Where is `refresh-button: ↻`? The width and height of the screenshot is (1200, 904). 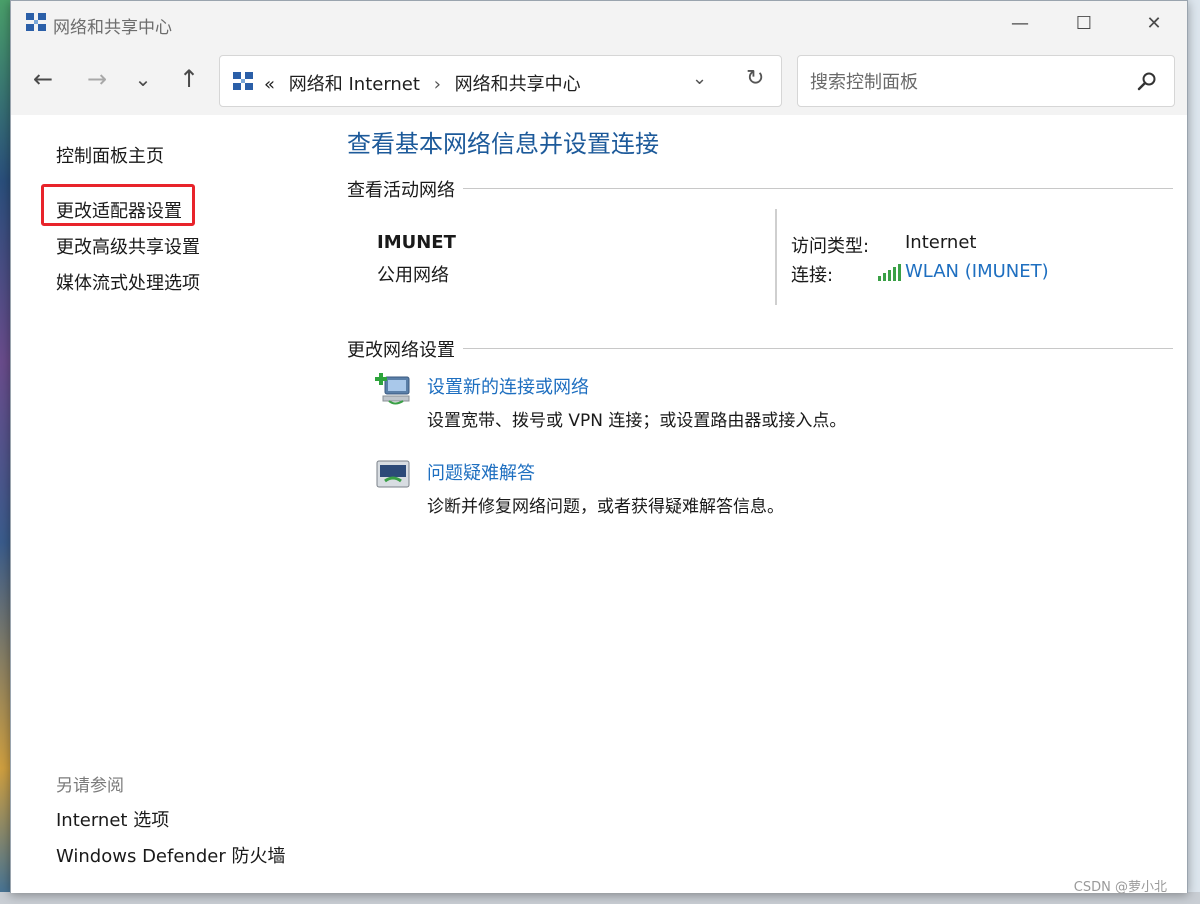 refresh-button: ↻ is located at coordinates (760, 80).